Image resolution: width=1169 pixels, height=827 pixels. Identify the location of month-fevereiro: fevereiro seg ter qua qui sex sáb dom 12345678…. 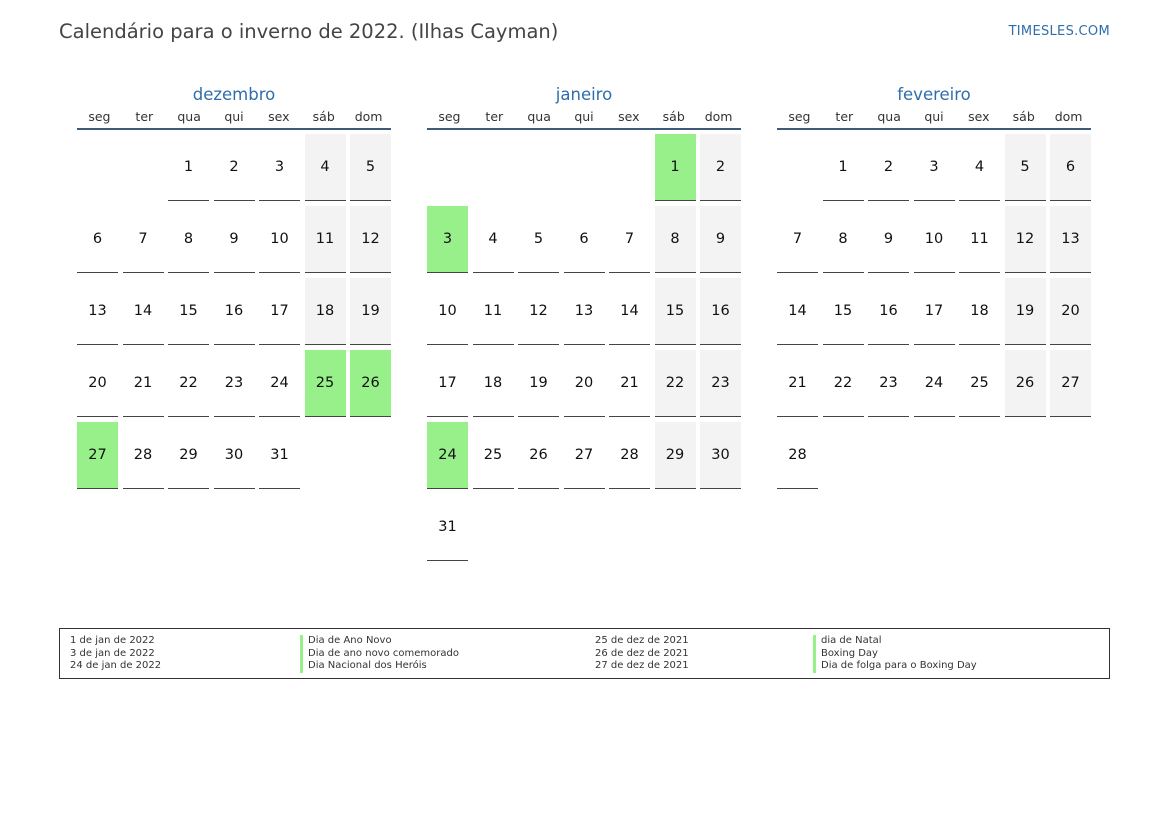
(934, 286).